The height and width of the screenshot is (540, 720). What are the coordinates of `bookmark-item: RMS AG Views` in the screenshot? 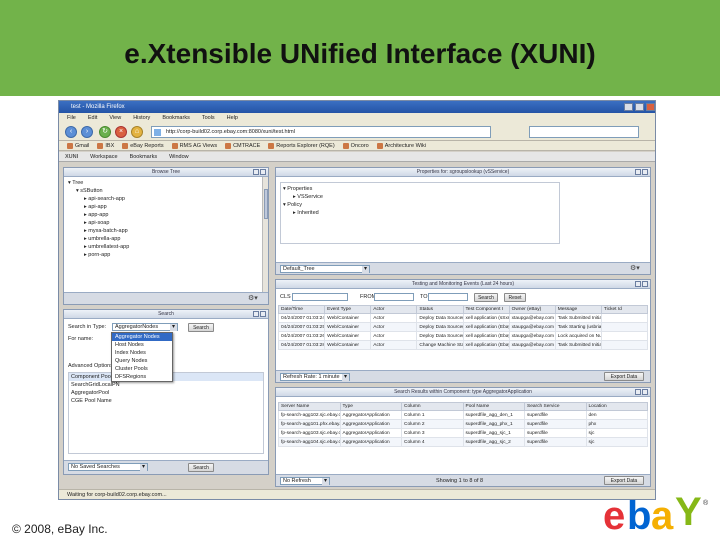 It's located at (194, 145).